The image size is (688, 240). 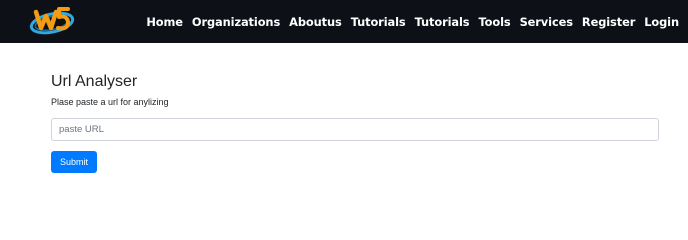 What do you see at coordinates (315, 22) in the screenshot?
I see `nav-aboutus-link: Aboutus` at bounding box center [315, 22].